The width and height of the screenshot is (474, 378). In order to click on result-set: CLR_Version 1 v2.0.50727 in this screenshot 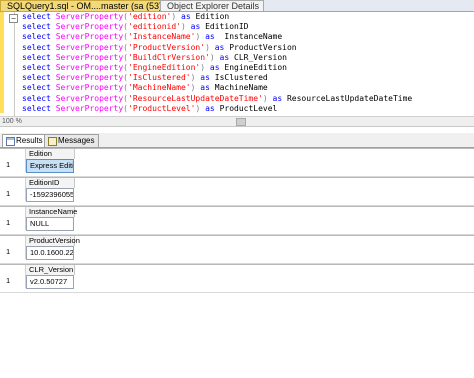, I will do `click(237, 279)`.